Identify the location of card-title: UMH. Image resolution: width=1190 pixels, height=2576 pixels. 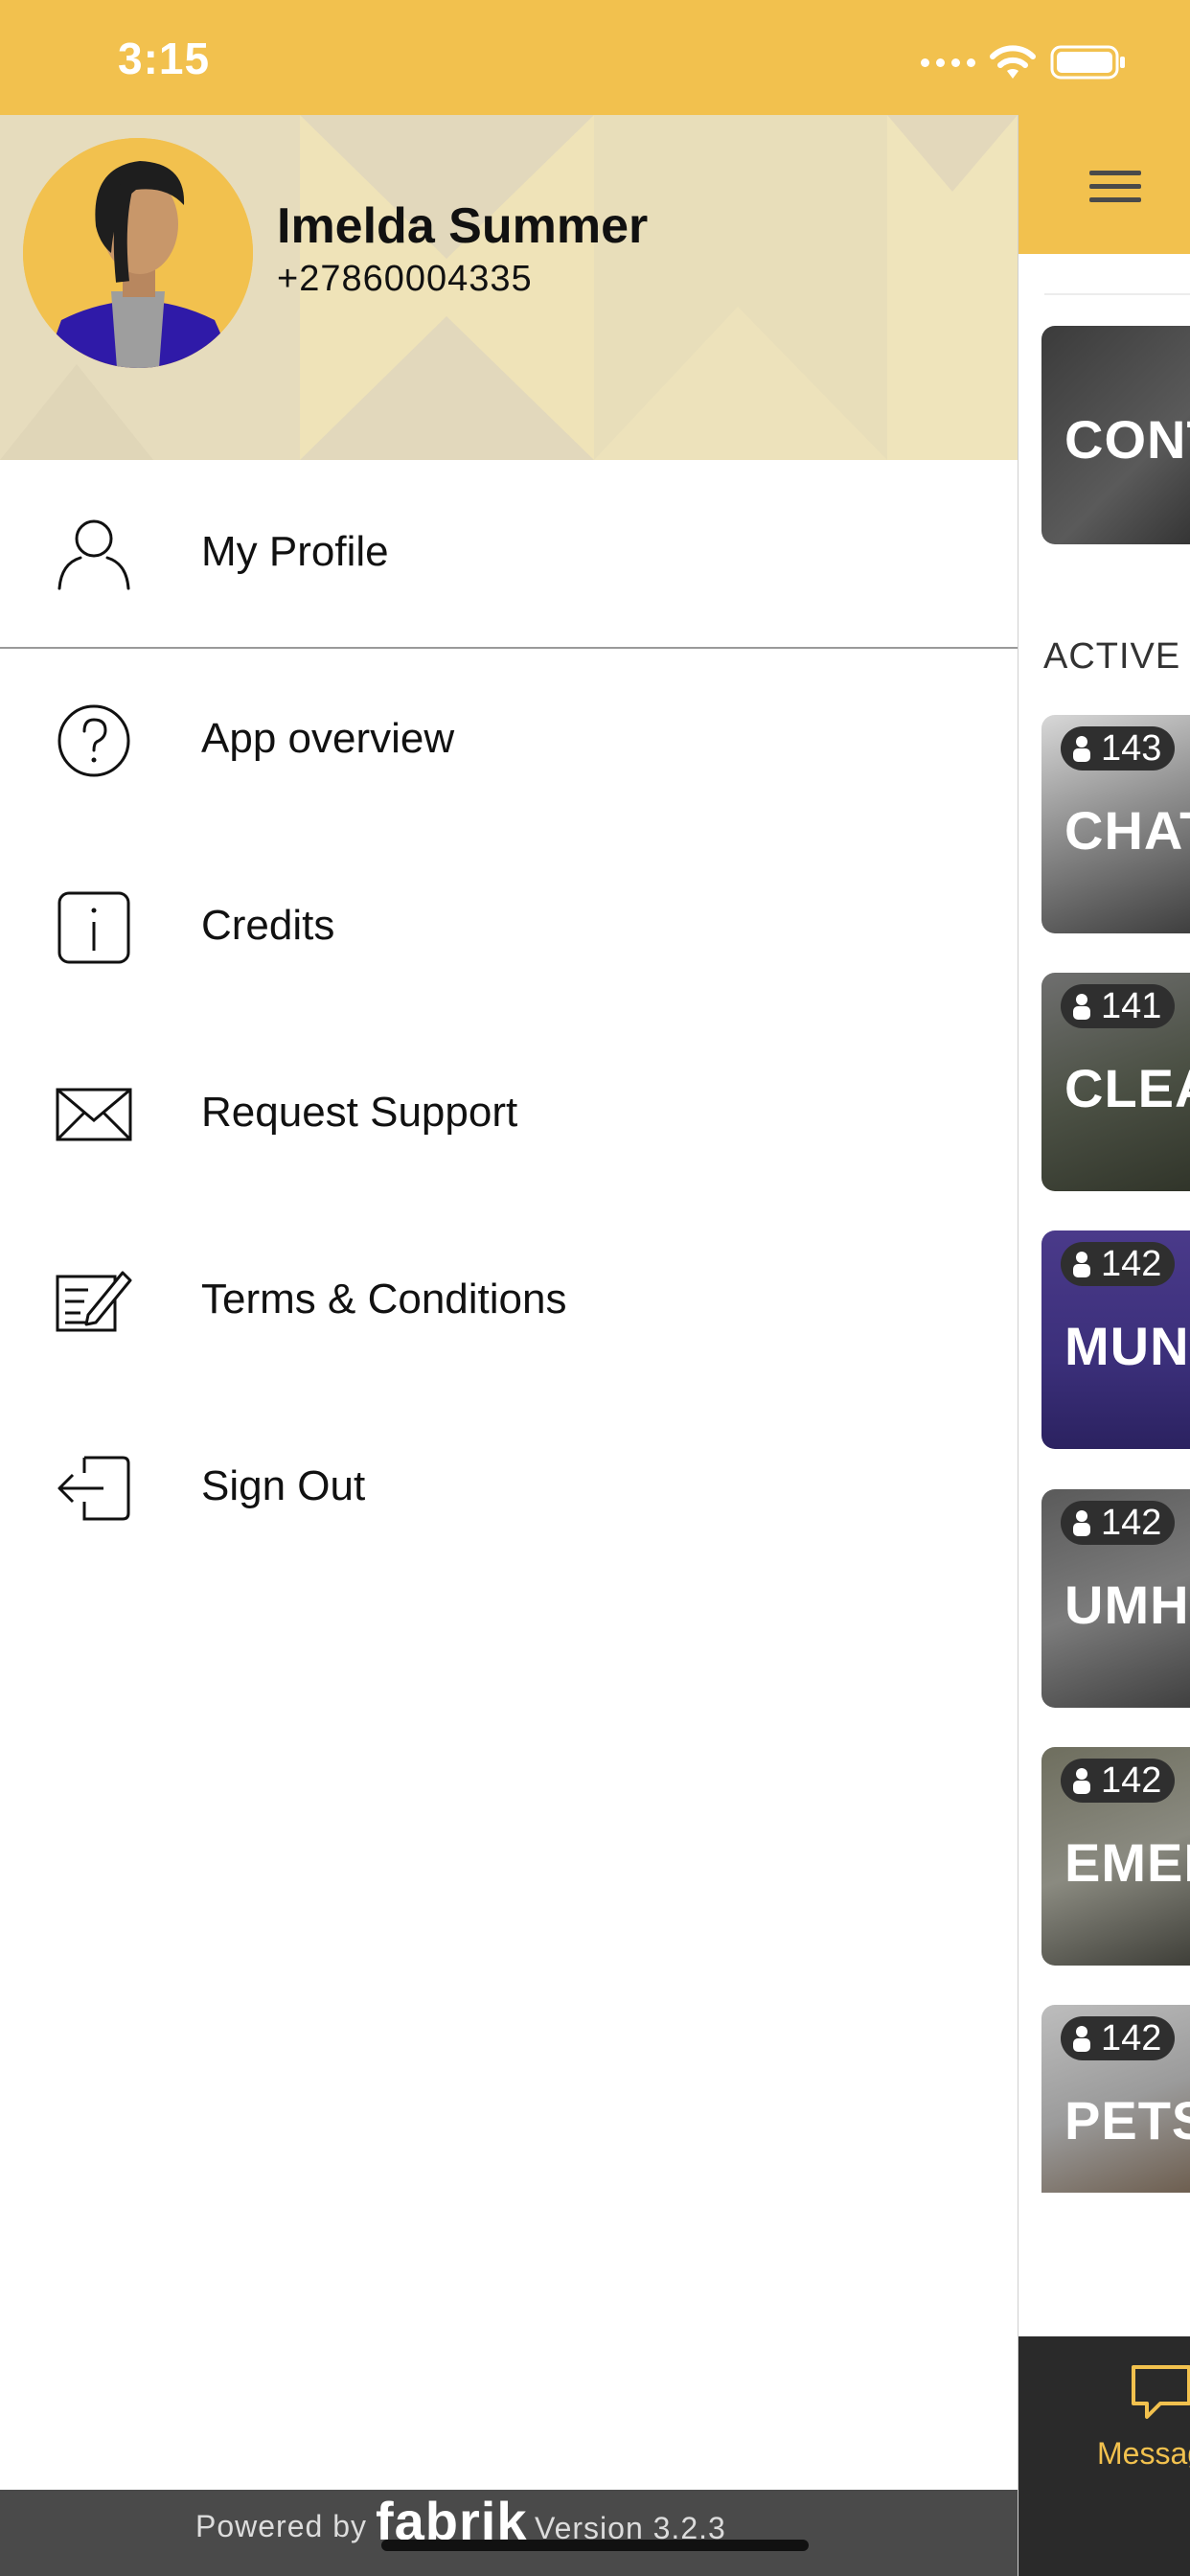
(1127, 1605).